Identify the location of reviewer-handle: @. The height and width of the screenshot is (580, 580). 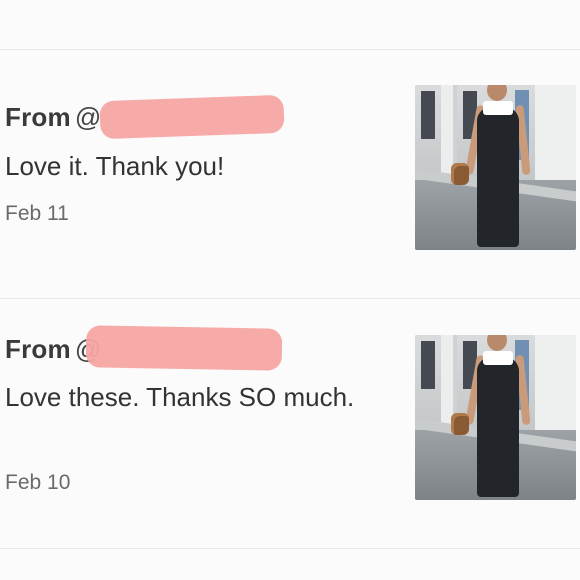
(88, 117).